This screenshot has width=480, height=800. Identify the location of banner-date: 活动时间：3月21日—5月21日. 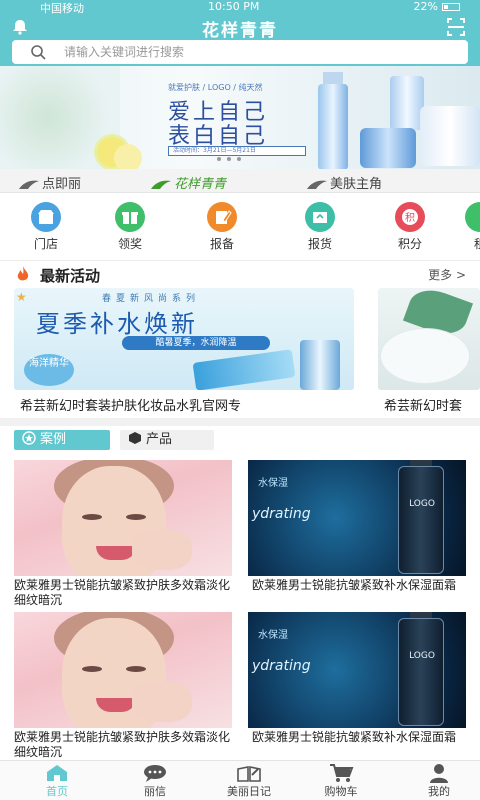
(237, 151).